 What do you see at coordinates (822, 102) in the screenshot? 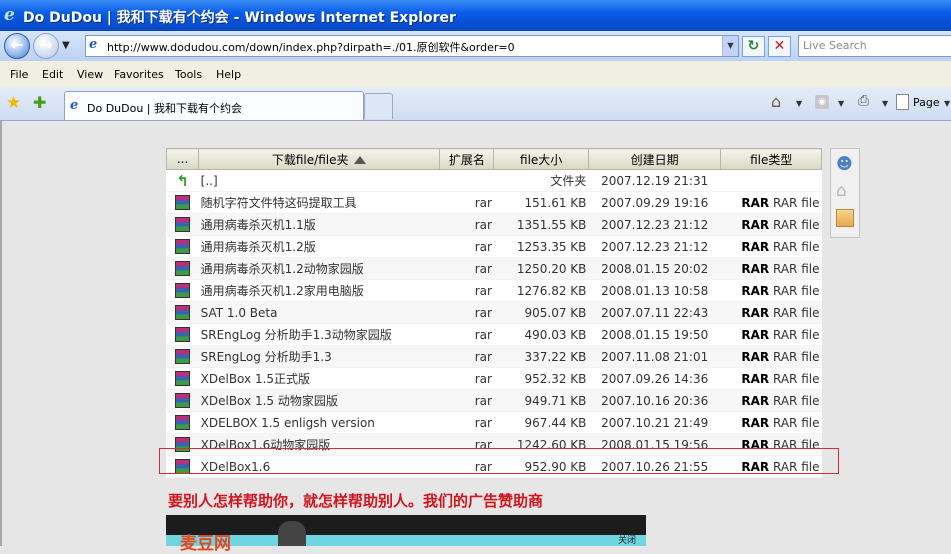
I see `feeds-icon: ◉` at bounding box center [822, 102].